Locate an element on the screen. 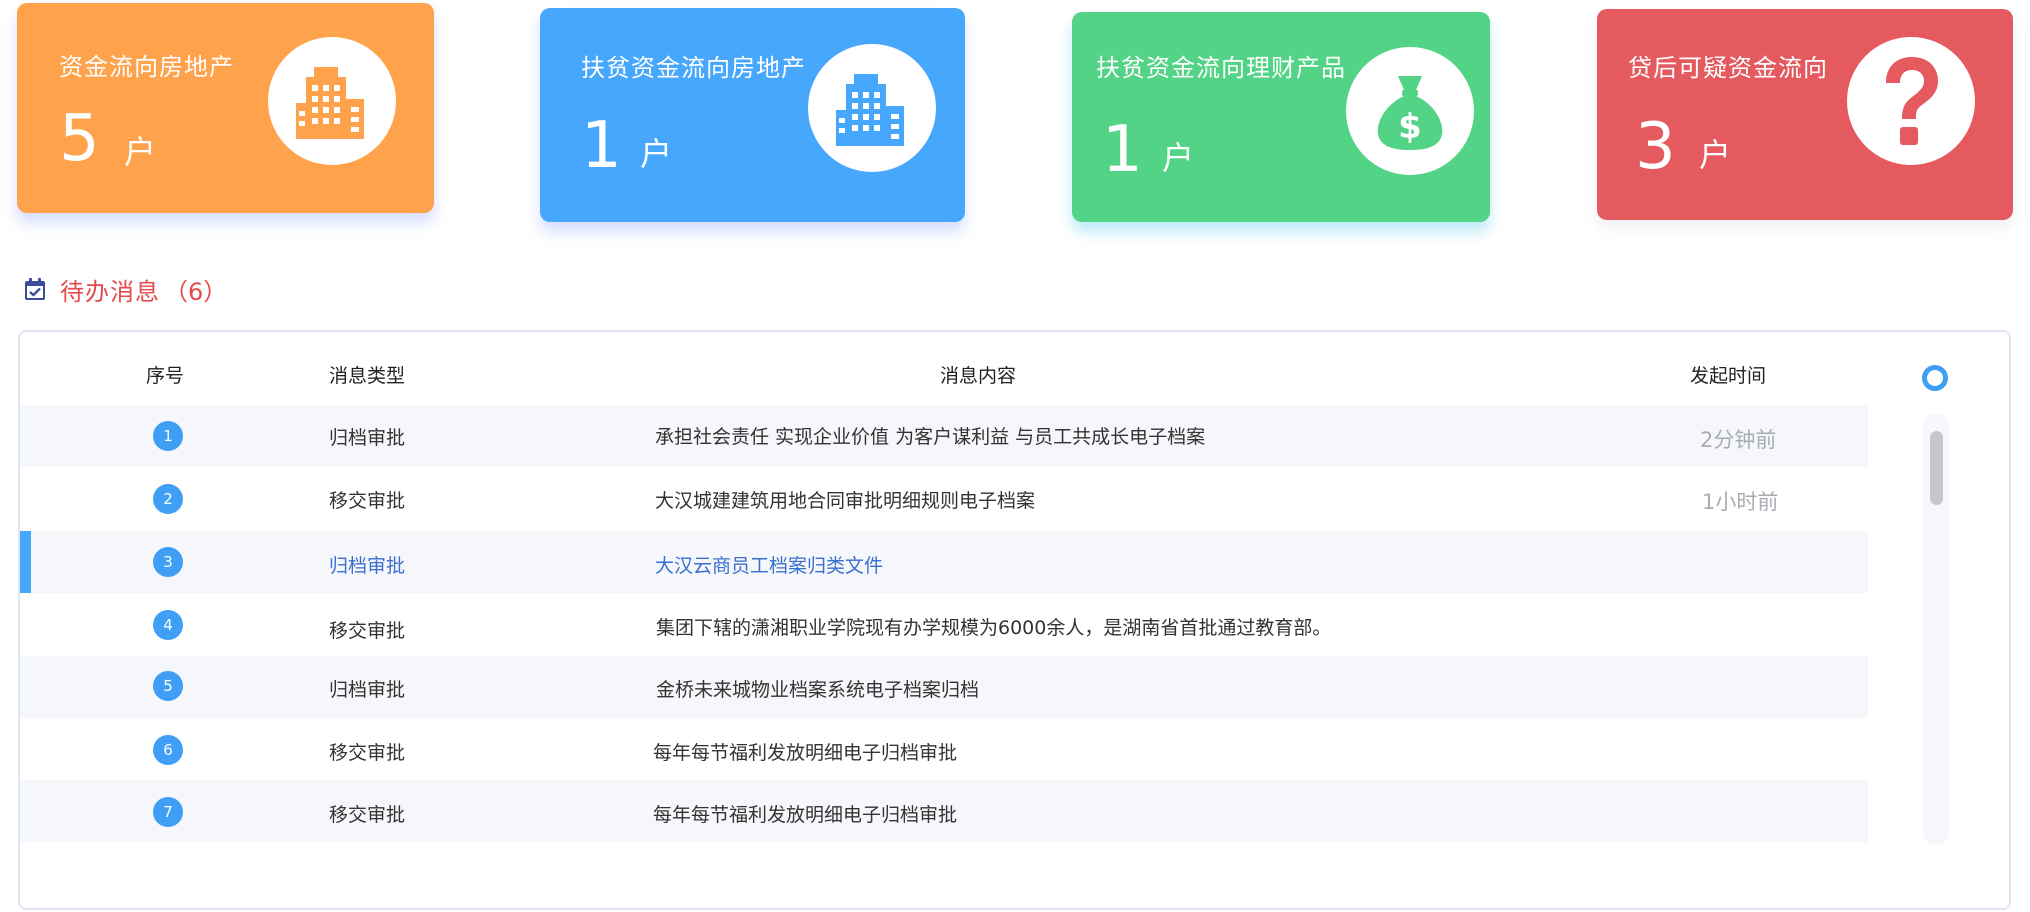 The height and width of the screenshot is (912, 2030). stat-card-title: 资金流向房地产 is located at coordinates (146, 67).